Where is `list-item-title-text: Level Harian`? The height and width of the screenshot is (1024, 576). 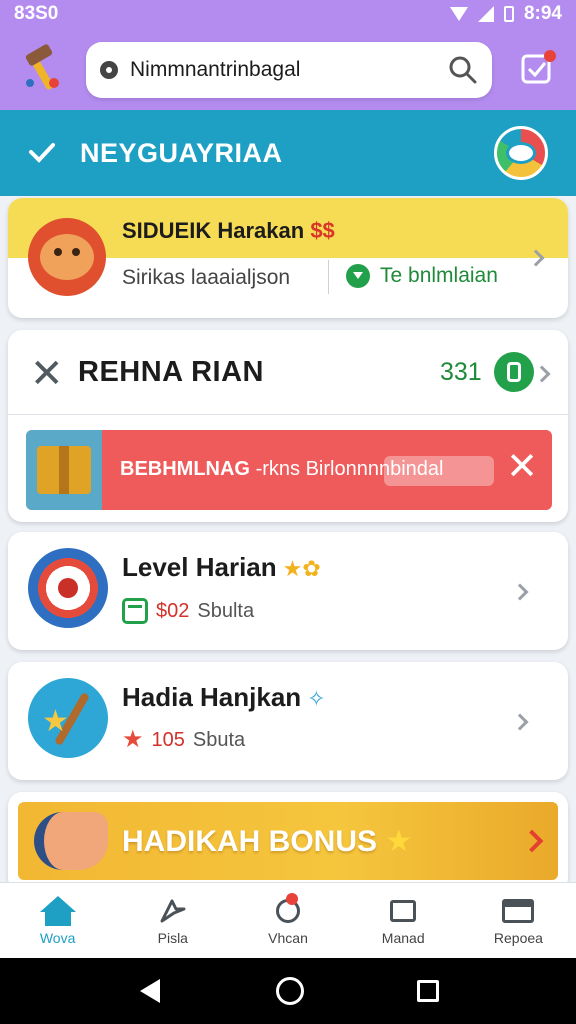 list-item-title-text: Level Harian is located at coordinates (199, 567).